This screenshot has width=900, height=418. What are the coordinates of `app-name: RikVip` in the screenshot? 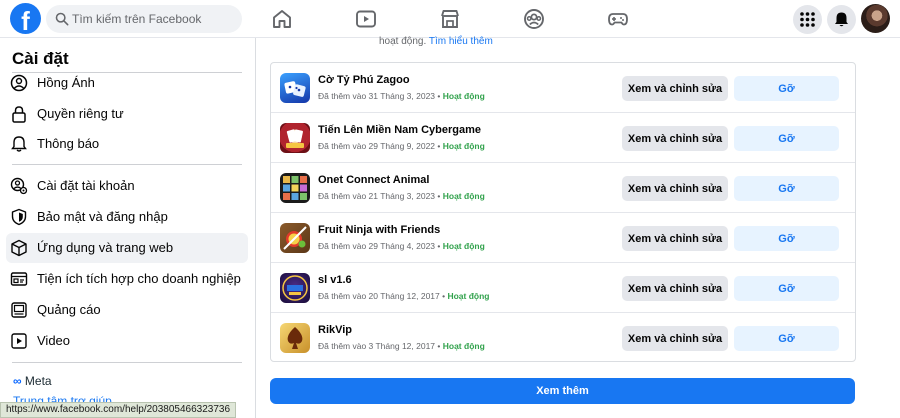 It's located at (335, 330).